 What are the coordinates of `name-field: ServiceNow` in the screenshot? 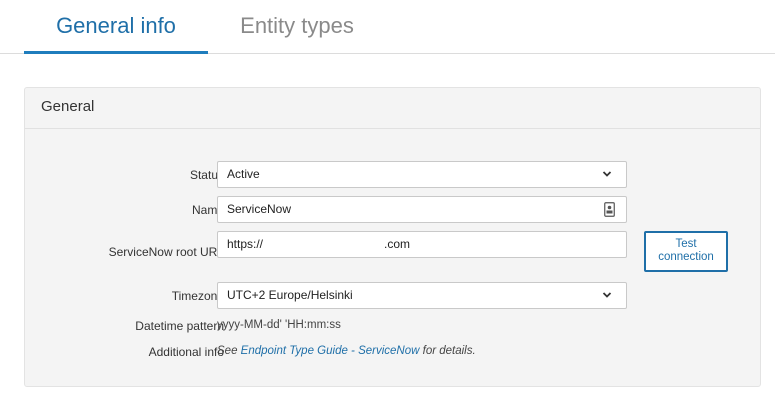 It's located at (422, 209).